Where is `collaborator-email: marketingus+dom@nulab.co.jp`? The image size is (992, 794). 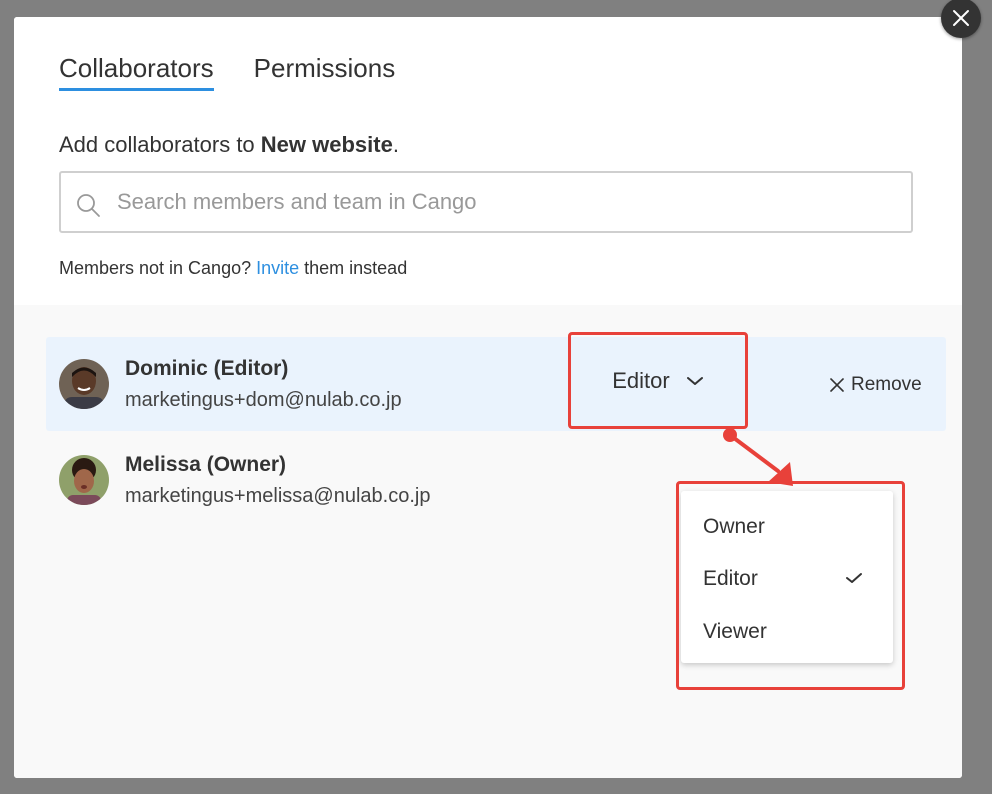
collaborator-email: marketingus+dom@nulab.co.jp is located at coordinates (263, 400).